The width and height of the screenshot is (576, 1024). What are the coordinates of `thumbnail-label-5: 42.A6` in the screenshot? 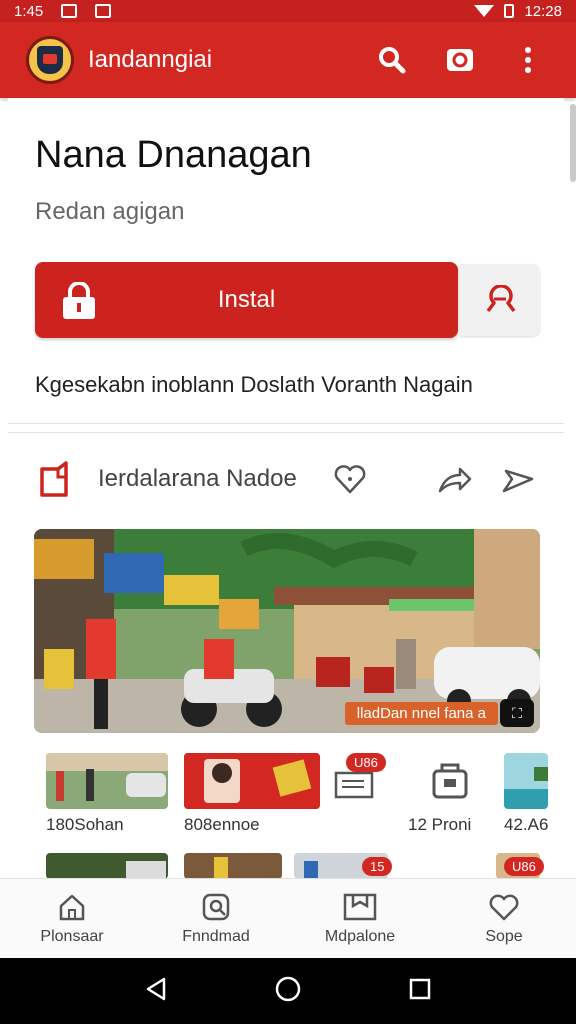 It's located at (526, 824).